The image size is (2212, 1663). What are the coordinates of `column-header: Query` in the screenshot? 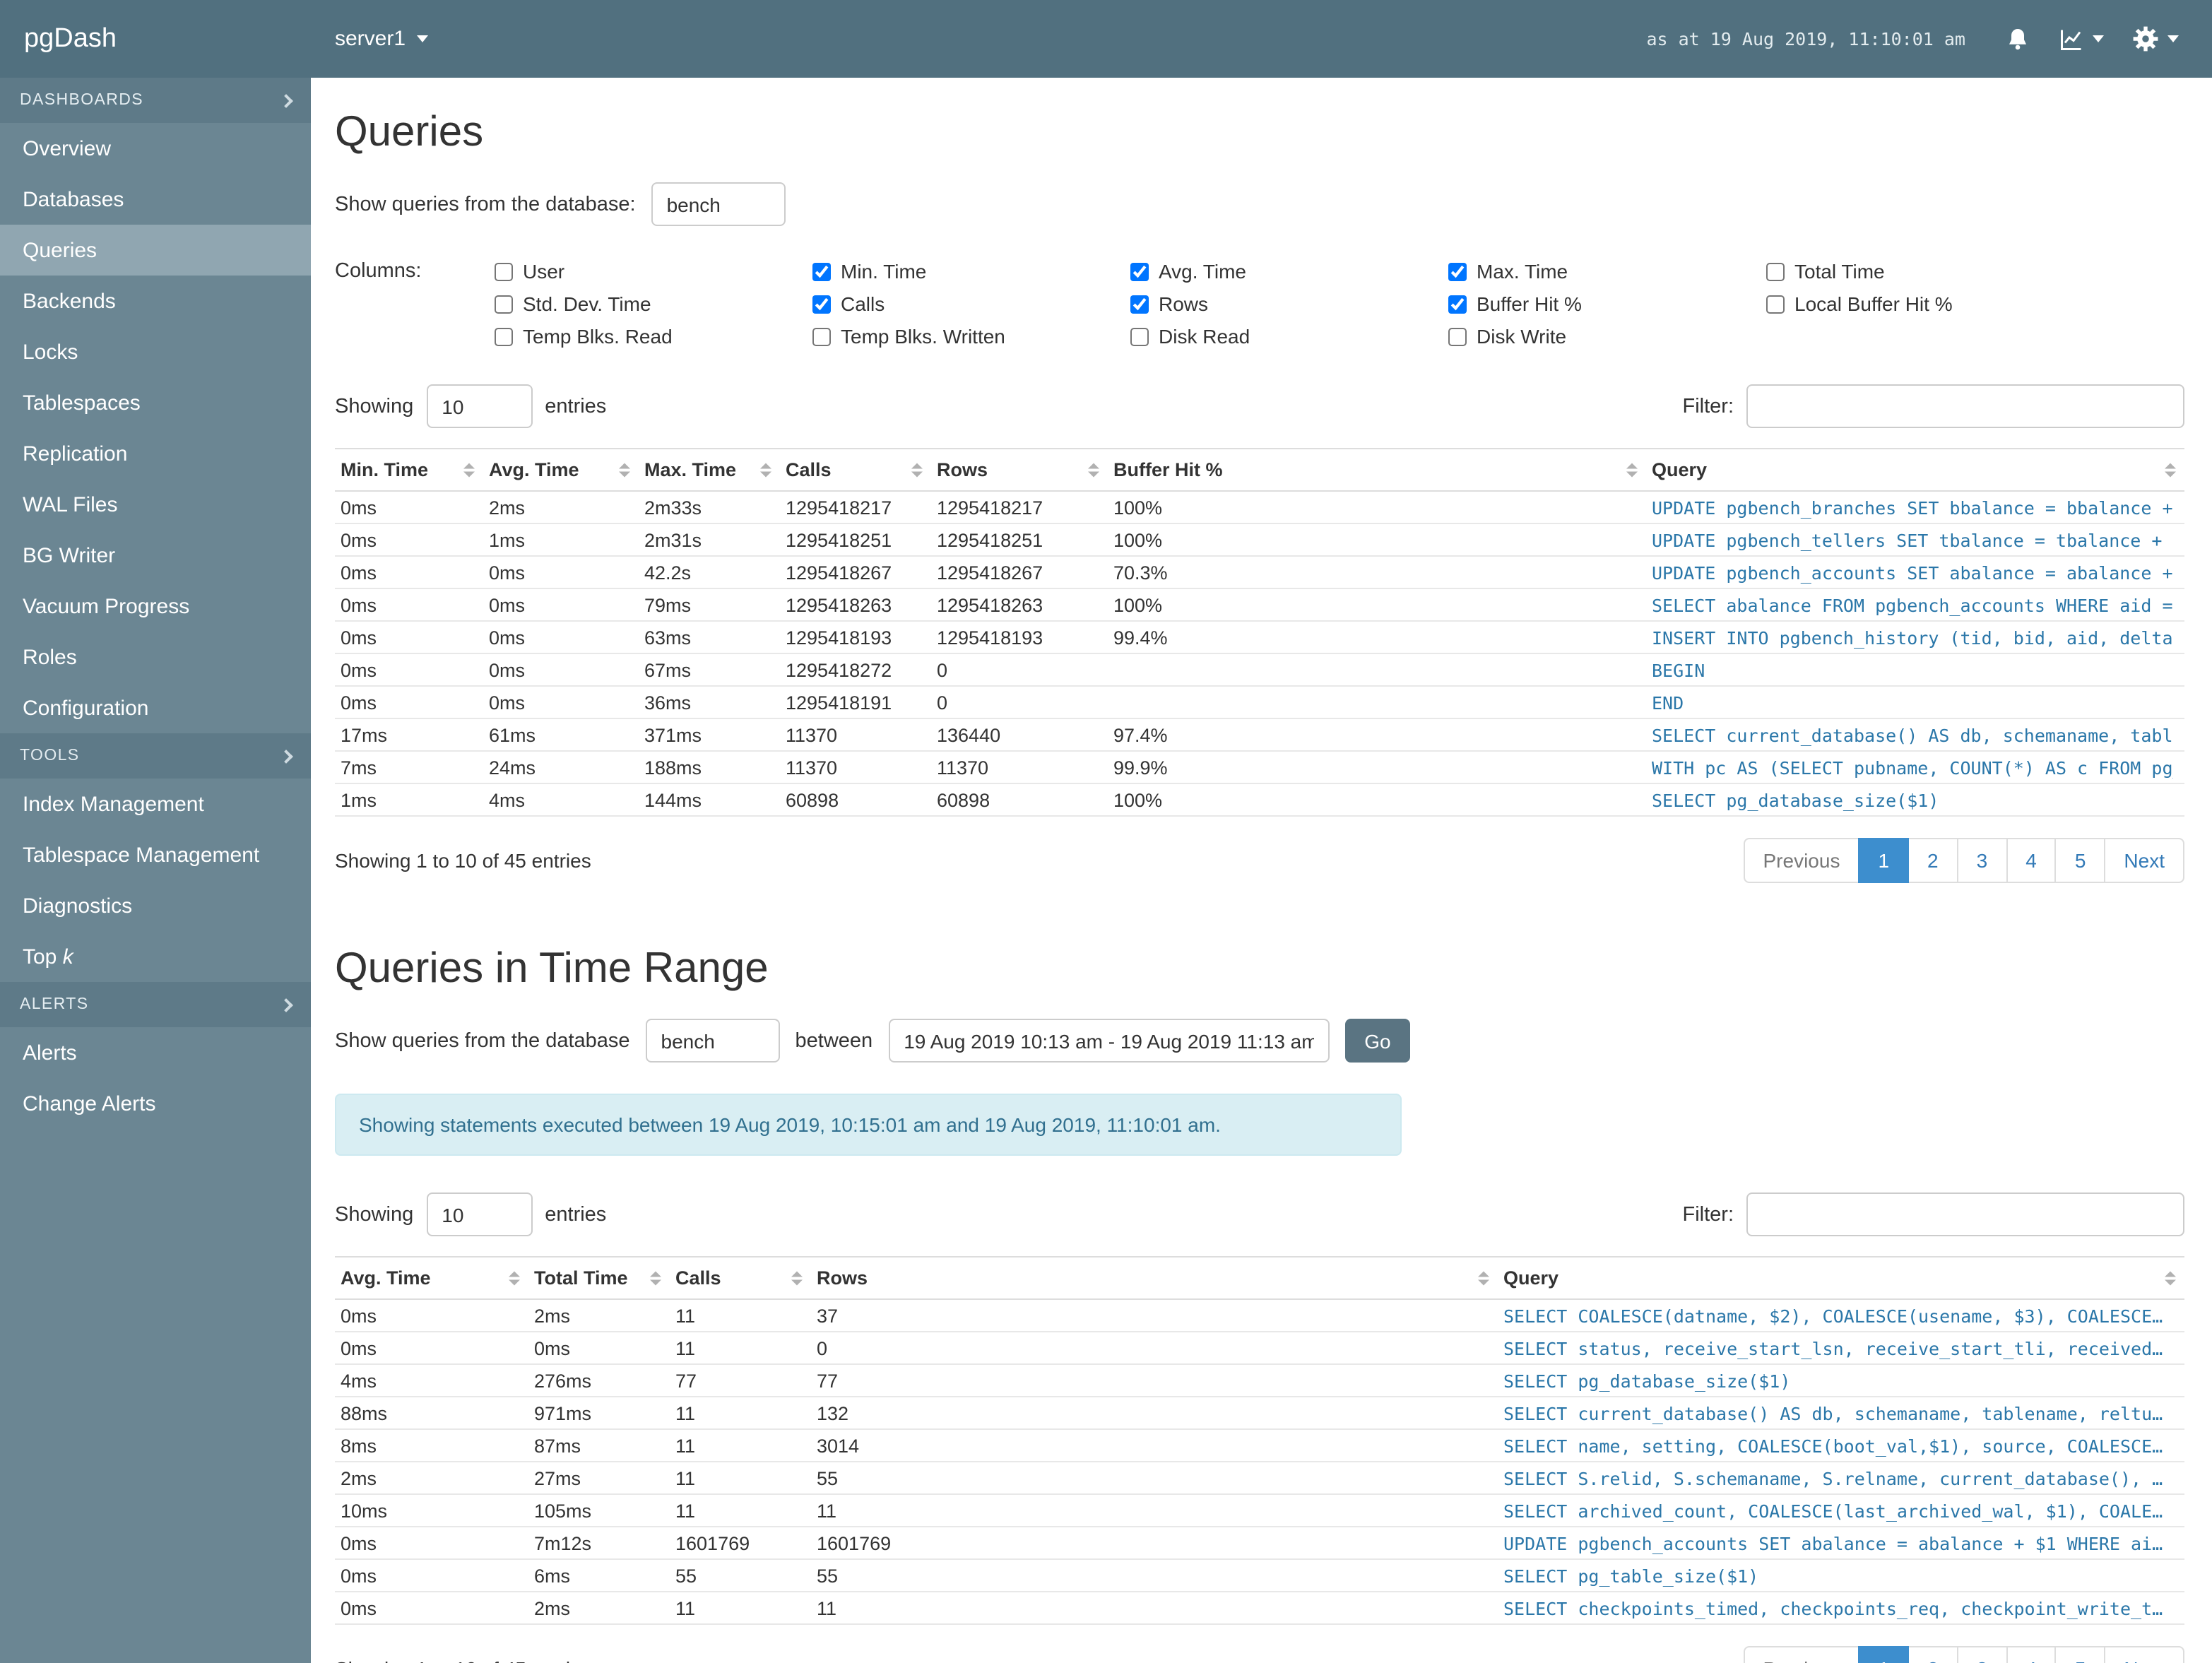 It's located at (1841, 1278).